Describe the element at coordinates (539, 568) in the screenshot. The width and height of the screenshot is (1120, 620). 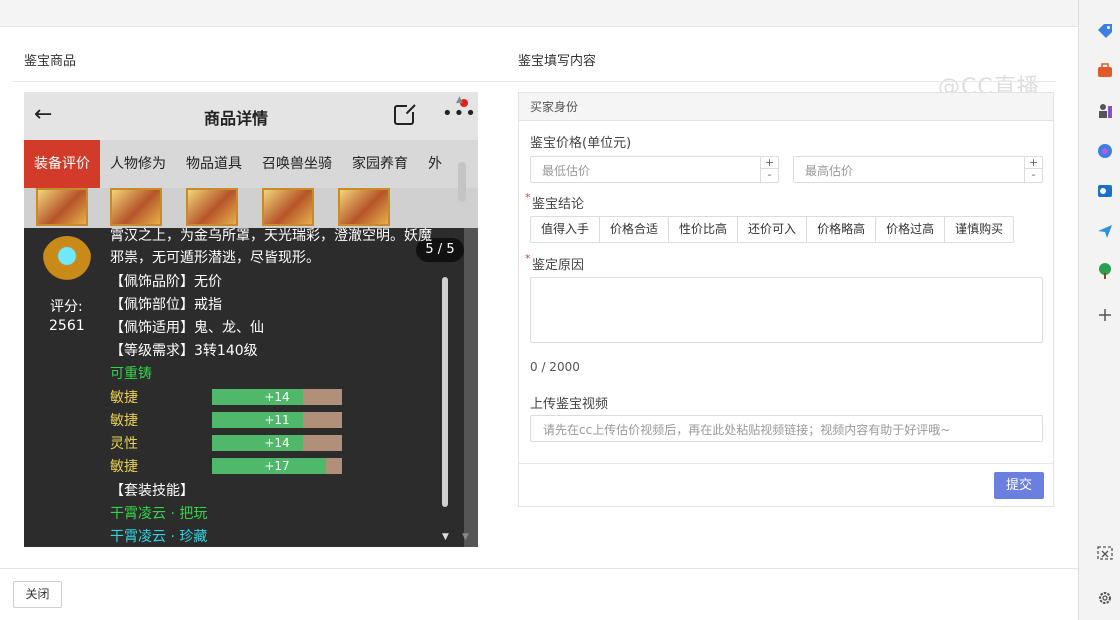
I see `footer-divider` at that location.